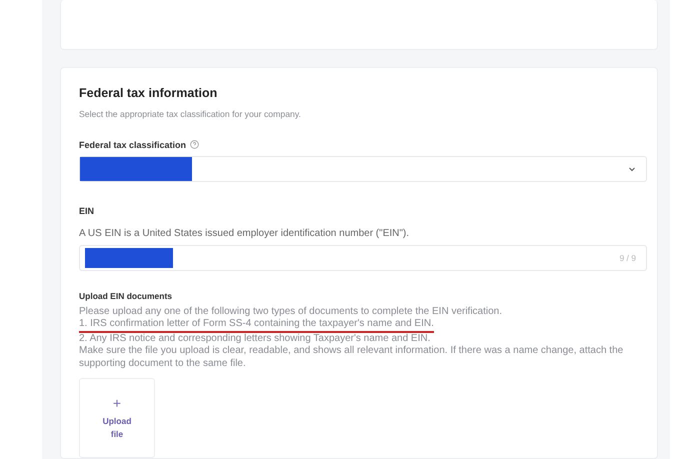  I want to click on instruction-text: 2. Any IRS notice and corresponding letters showing Taxpayer's name and EIN., so click(255, 338).